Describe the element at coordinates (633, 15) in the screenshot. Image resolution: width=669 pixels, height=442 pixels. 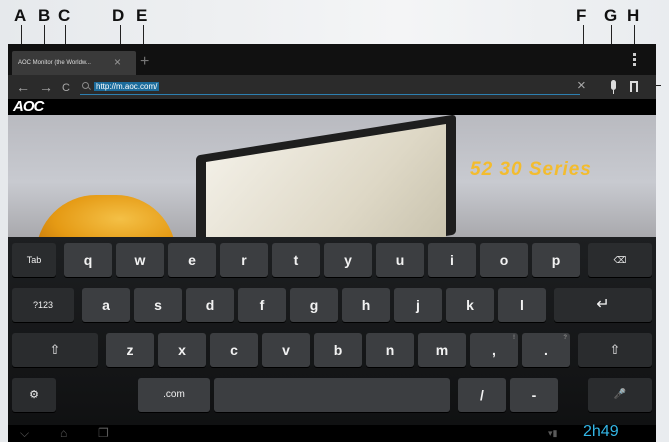
I see `callout-h: H` at that location.